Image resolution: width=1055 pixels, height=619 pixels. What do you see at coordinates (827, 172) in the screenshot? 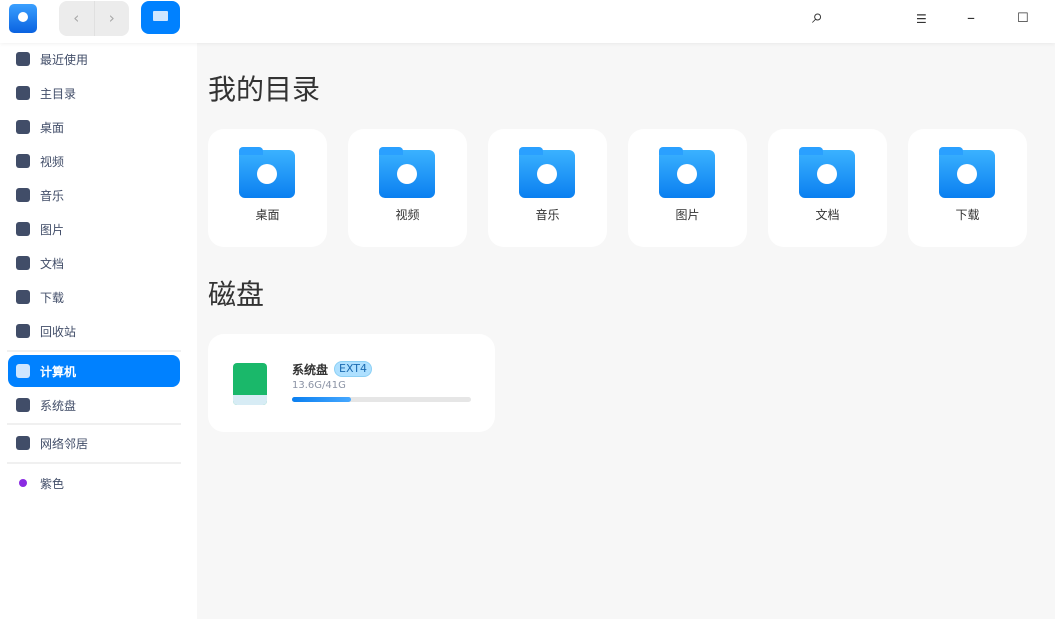
I see `documents-folder-icon` at bounding box center [827, 172].